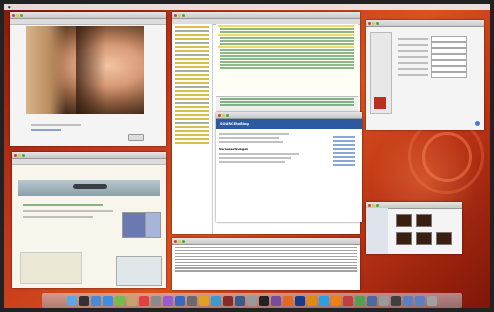  I want to click on sidebar-box, so click(51, 268).